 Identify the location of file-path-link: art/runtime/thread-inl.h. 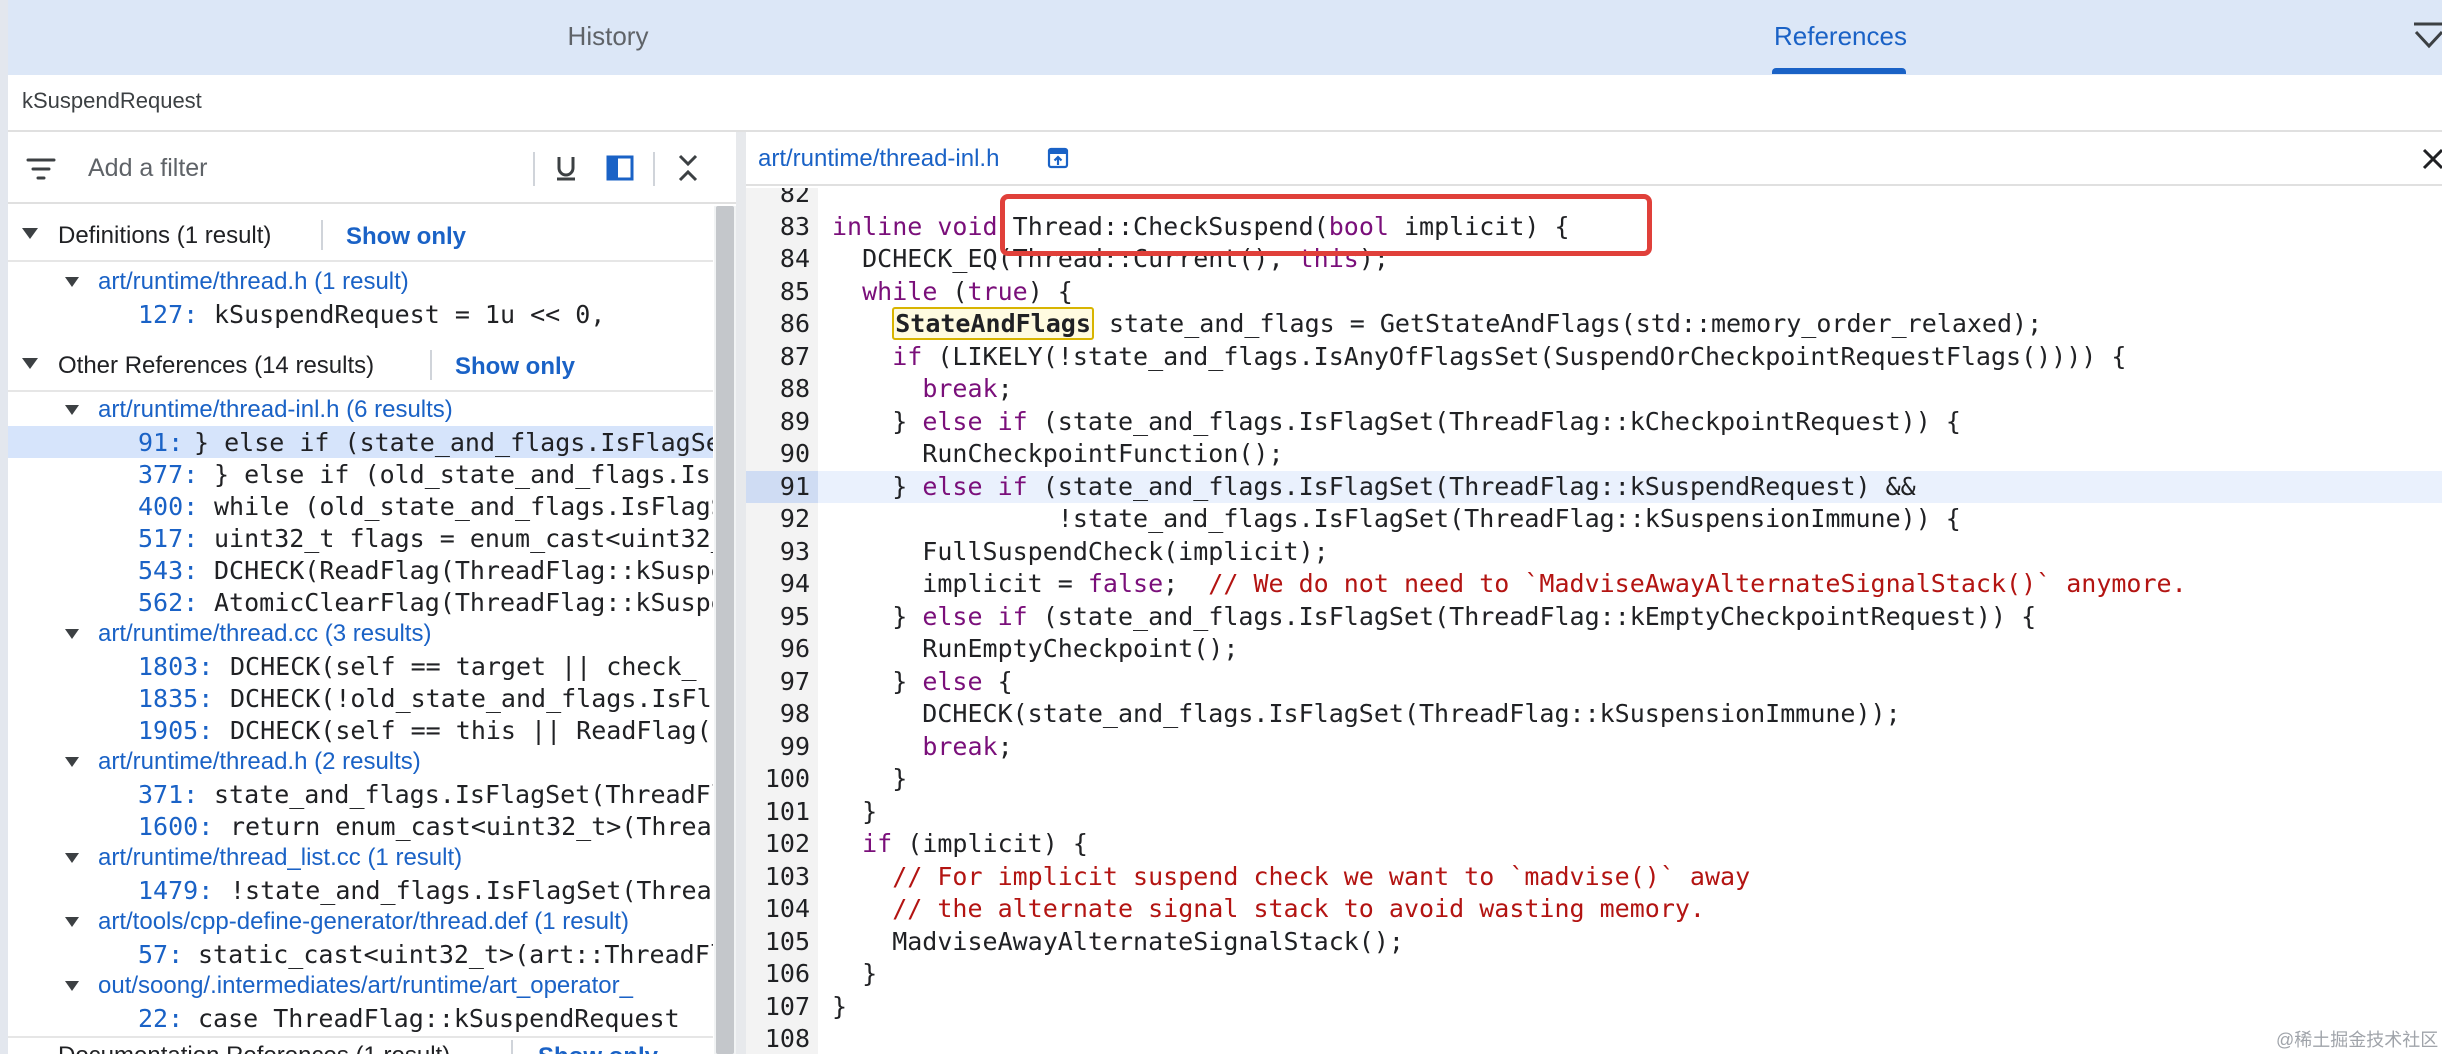
(878, 159).